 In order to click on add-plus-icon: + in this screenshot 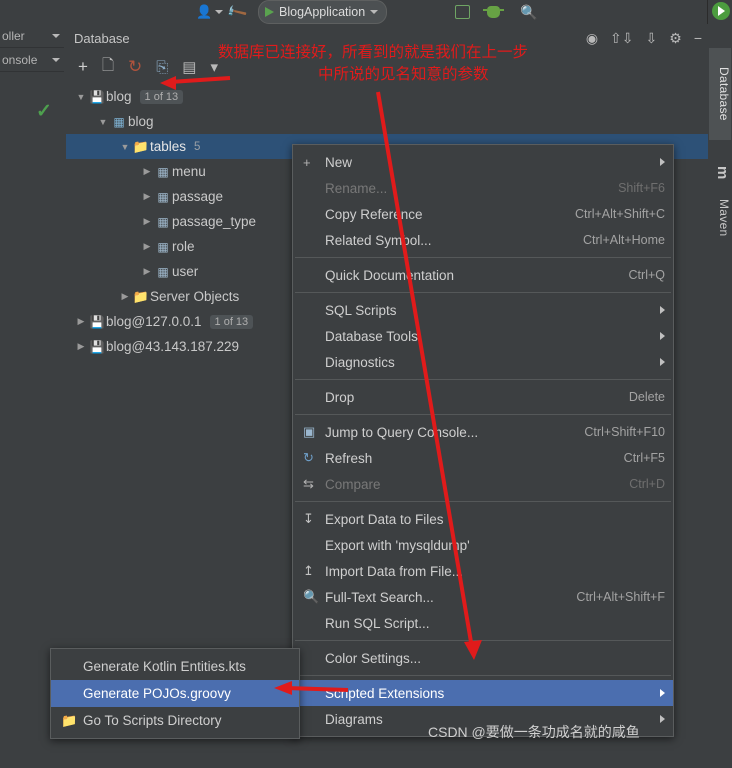, I will do `click(83, 67)`.